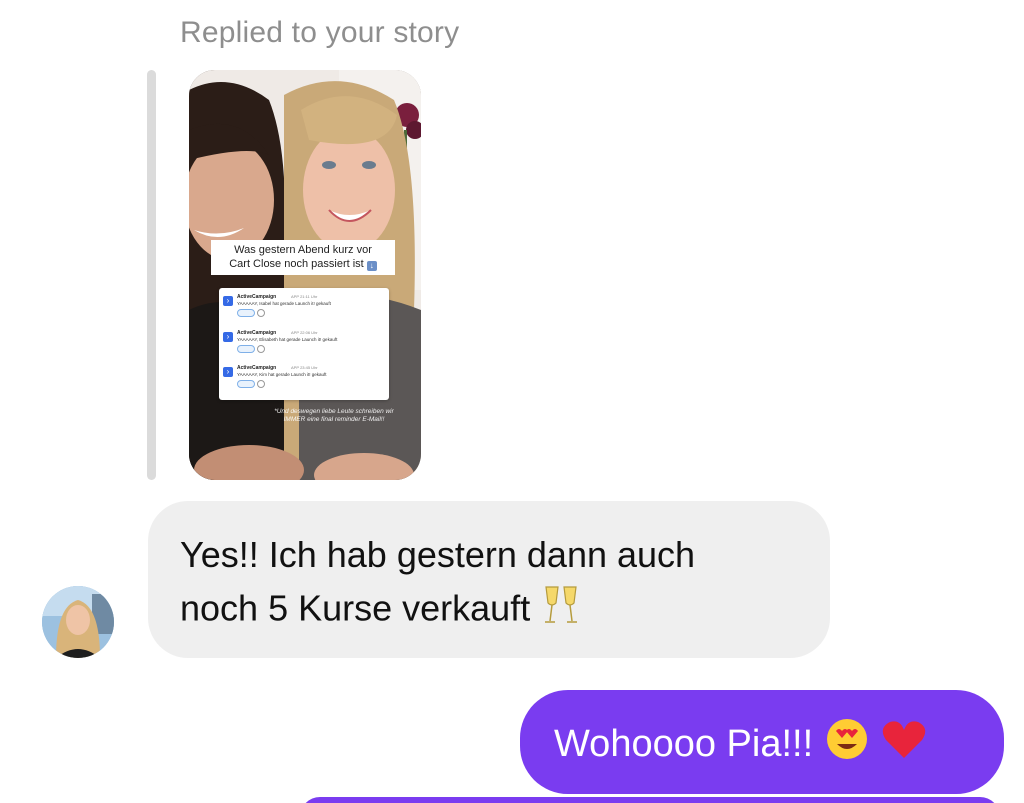  What do you see at coordinates (320, 32) in the screenshot?
I see `story-reply-label: Replied to your story` at bounding box center [320, 32].